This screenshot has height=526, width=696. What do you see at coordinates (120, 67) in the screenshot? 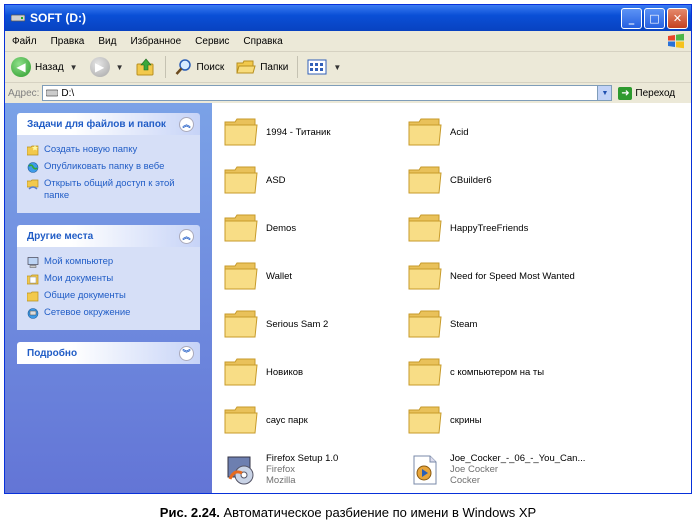
I see `forward-dropdown-icon: ▼` at bounding box center [120, 67].